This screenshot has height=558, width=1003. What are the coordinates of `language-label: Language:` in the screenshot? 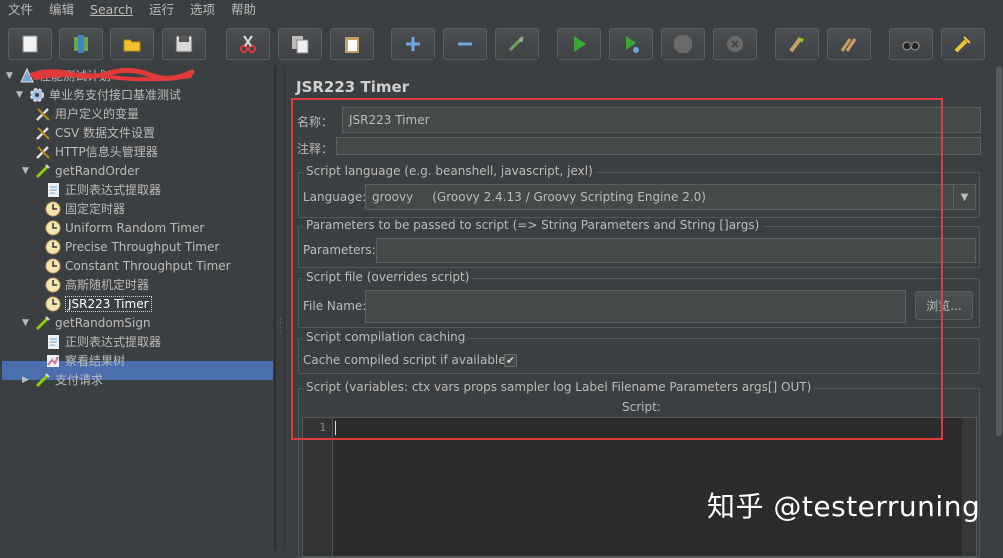 It's located at (335, 197).